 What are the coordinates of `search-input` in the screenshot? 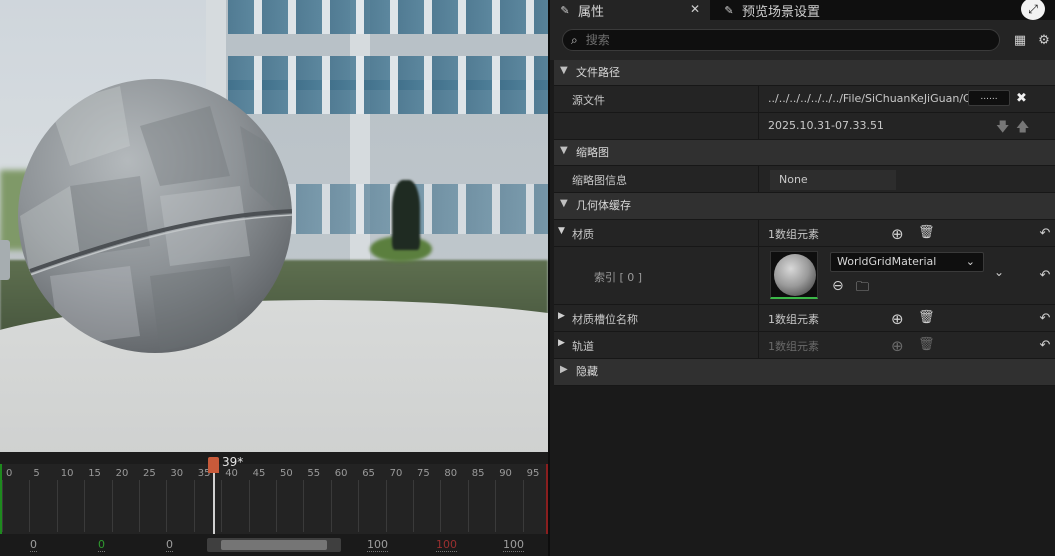 It's located at (775, 40).